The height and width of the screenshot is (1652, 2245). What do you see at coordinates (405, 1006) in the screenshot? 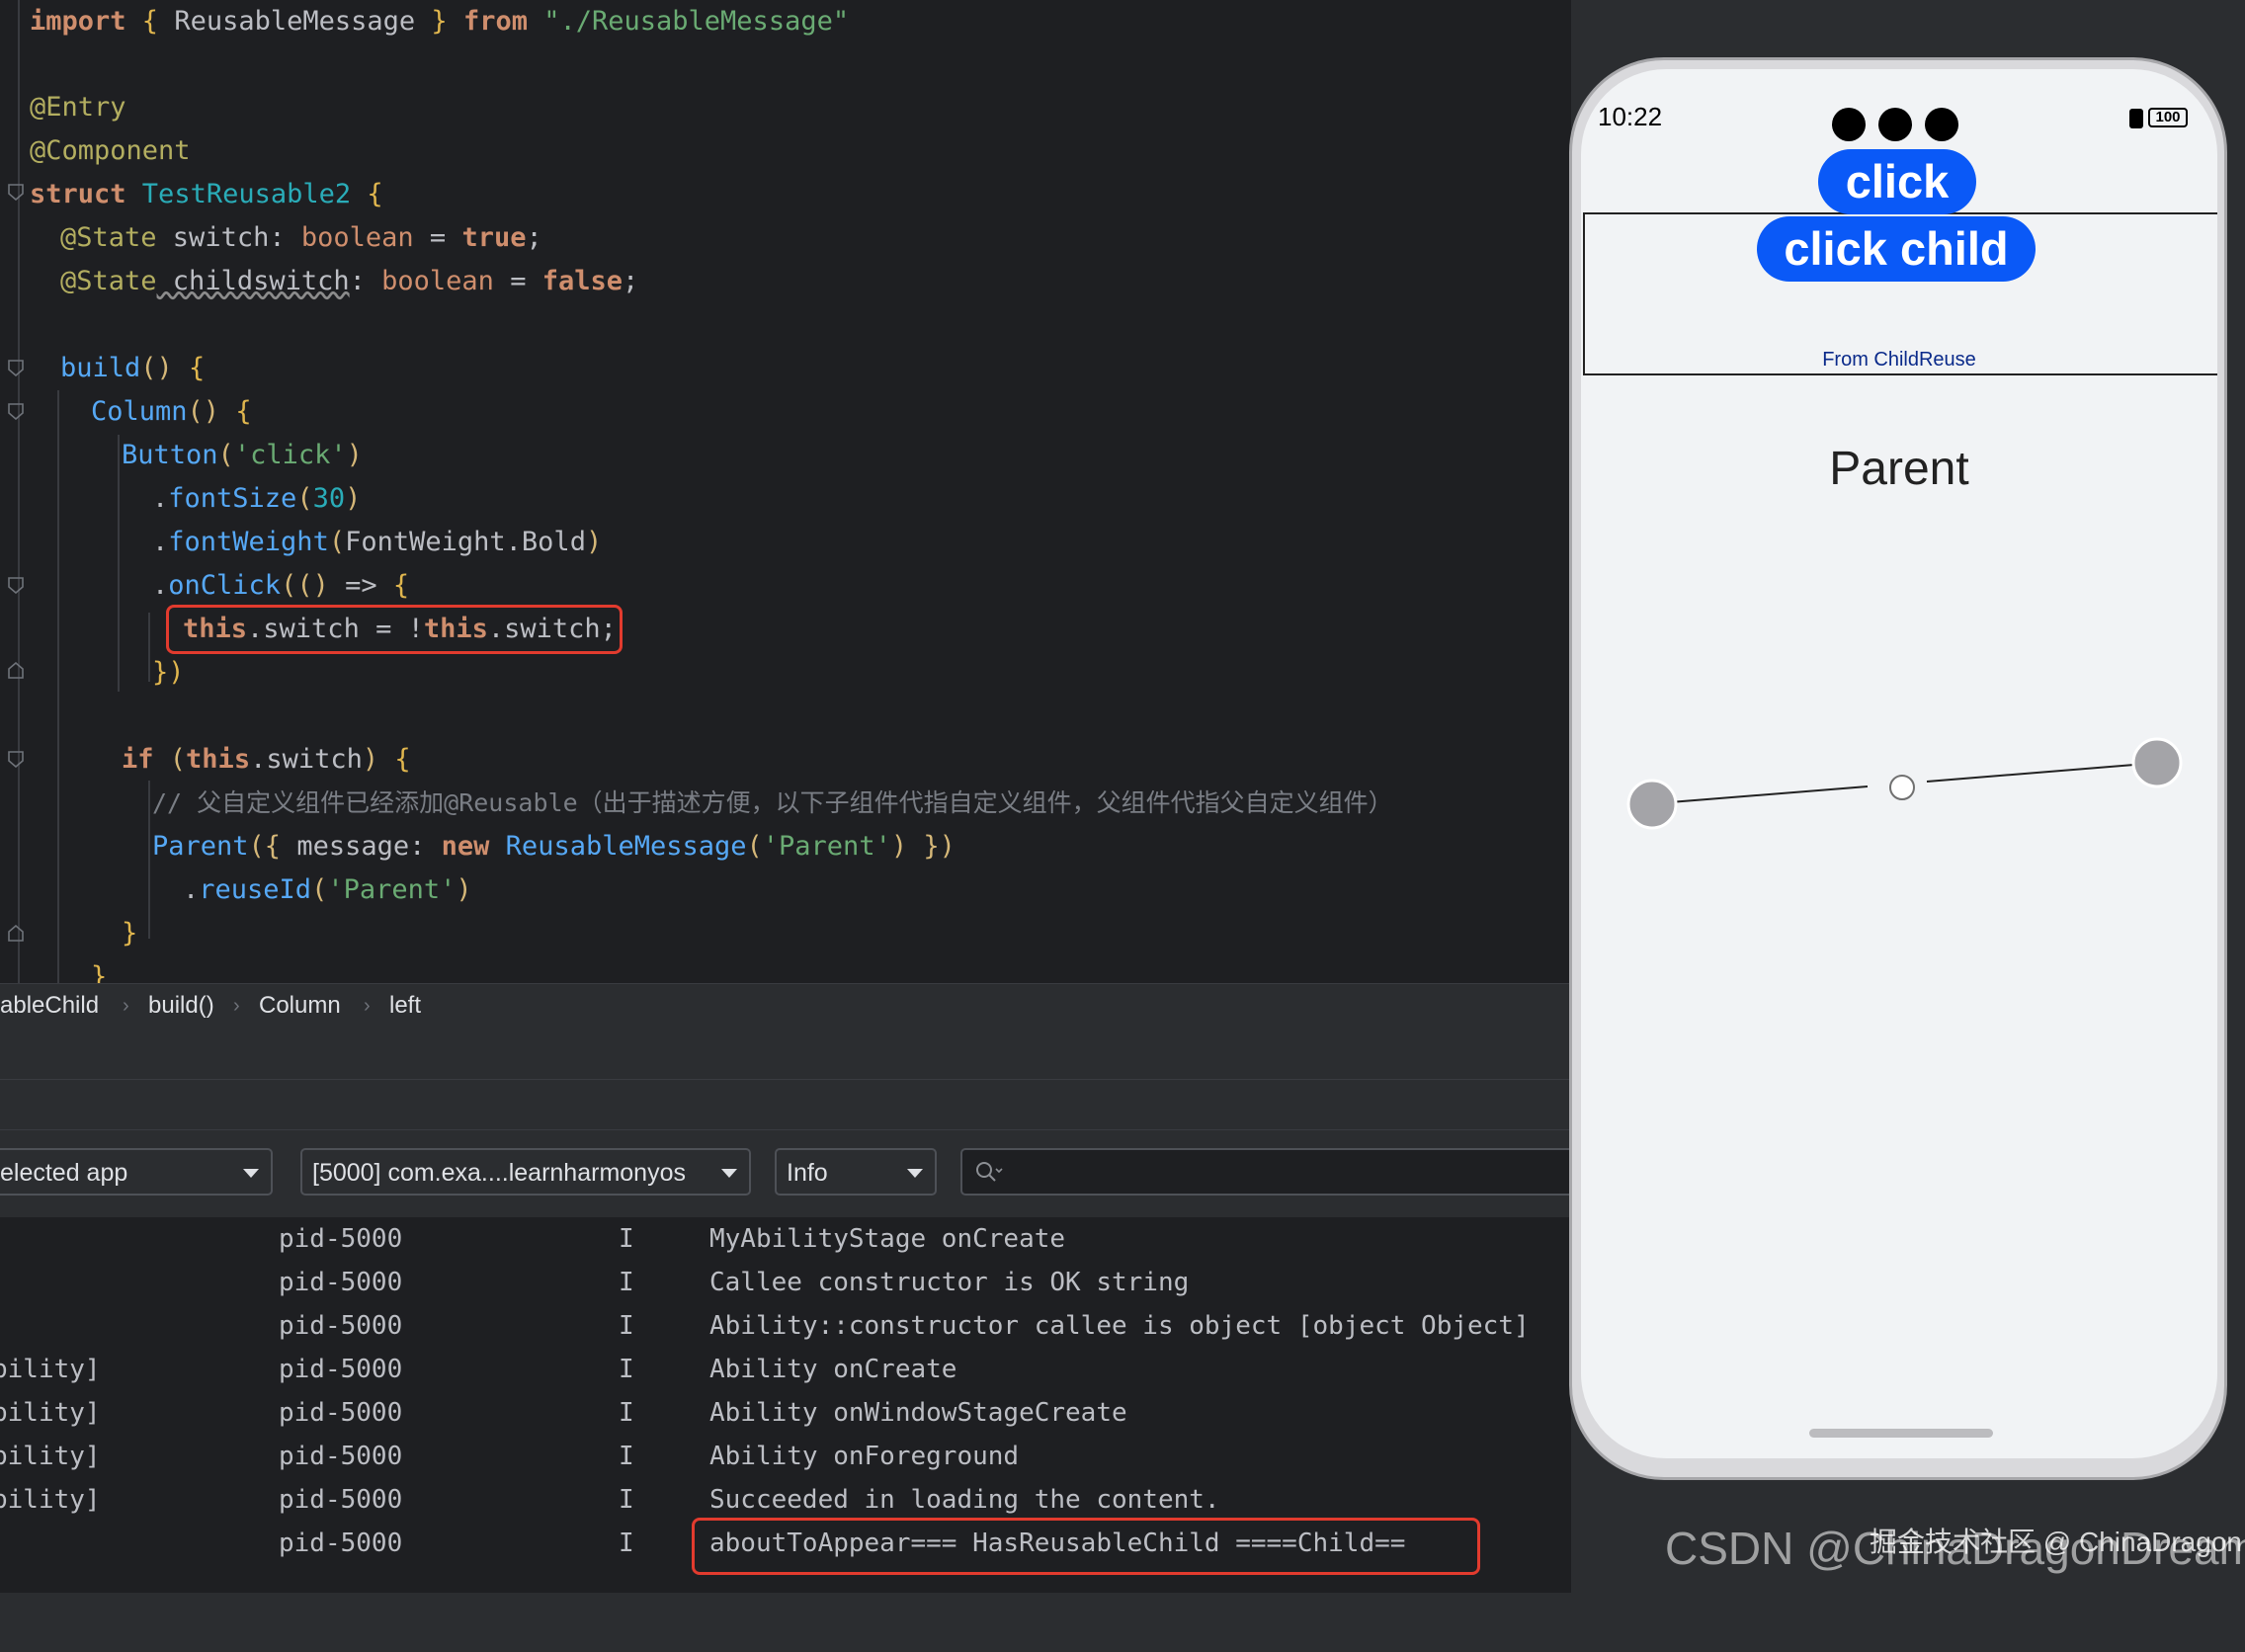
I see `breadcrumb-item: left` at bounding box center [405, 1006].